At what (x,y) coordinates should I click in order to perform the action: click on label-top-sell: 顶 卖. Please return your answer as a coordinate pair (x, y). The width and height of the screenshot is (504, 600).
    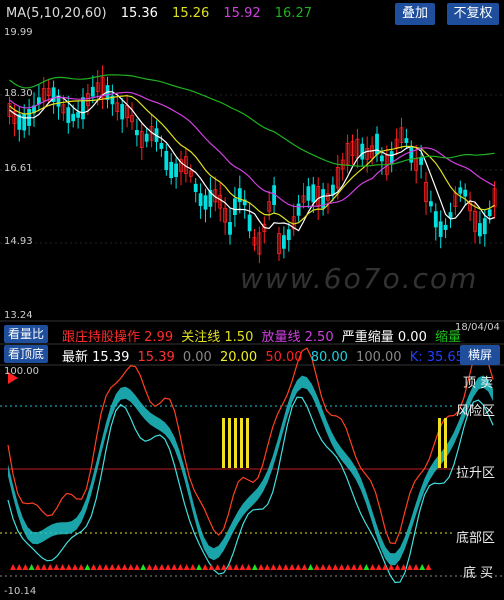
    Looking at the image, I should click on (478, 383).